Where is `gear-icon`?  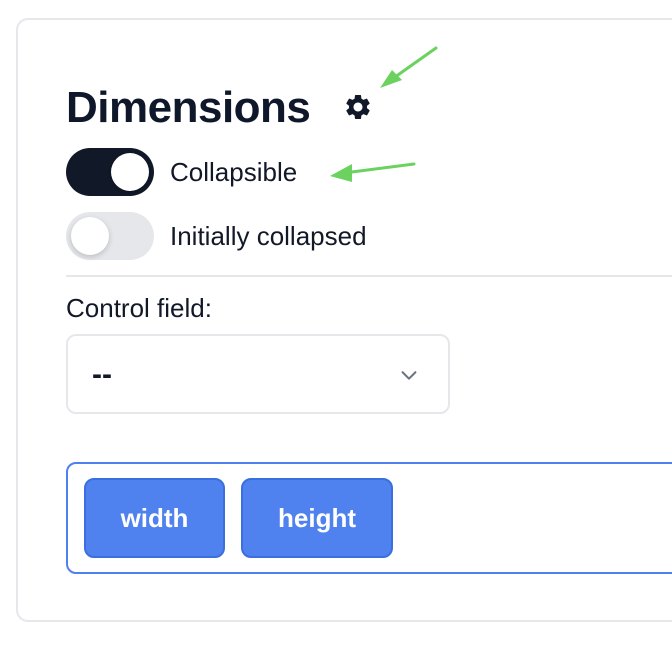 gear-icon is located at coordinates (358, 107).